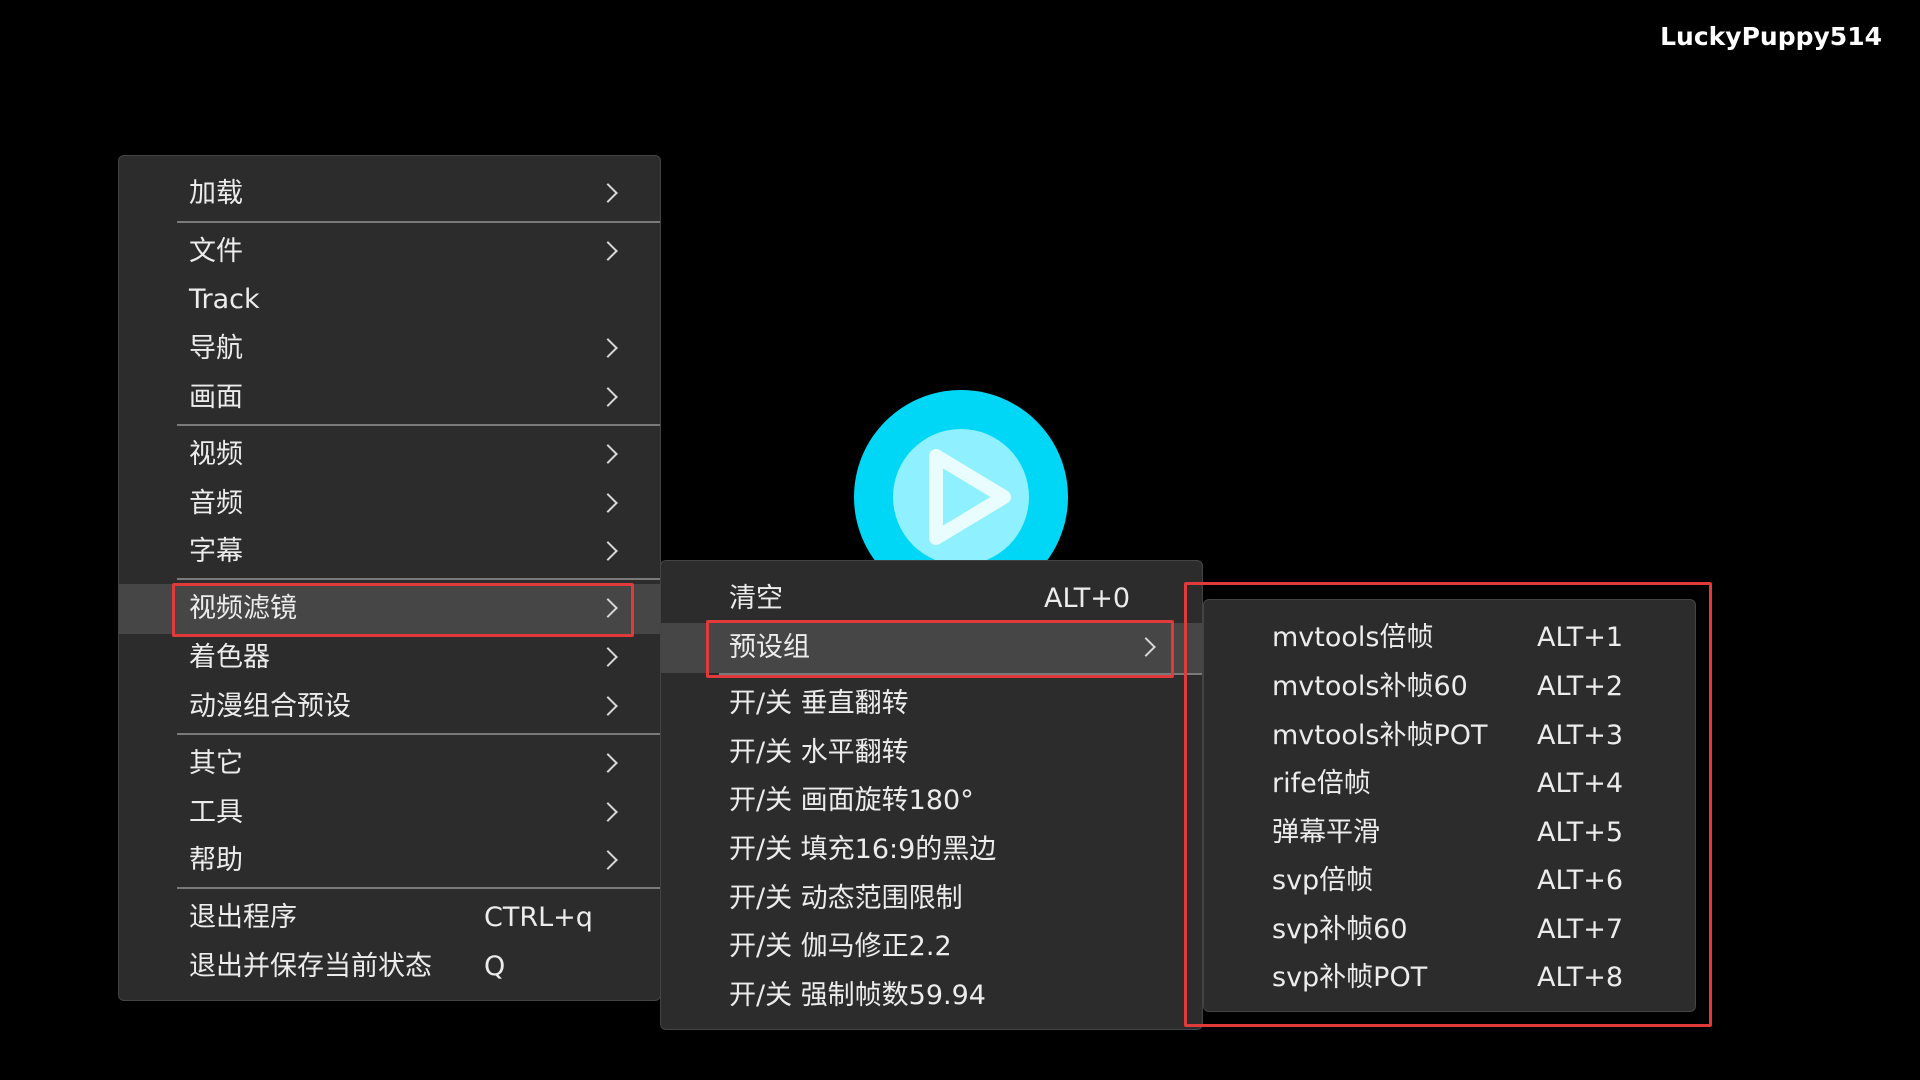  What do you see at coordinates (840, 946) in the screenshot?
I see `menu-item-label: 开/关 伽马修正2.2` at bounding box center [840, 946].